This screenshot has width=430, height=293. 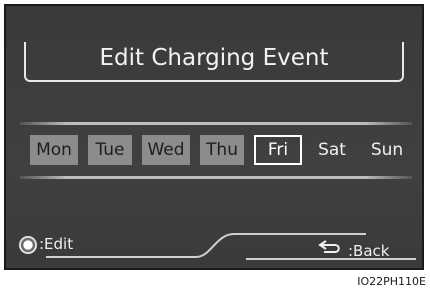 What do you see at coordinates (54, 150) in the screenshot?
I see `day-mon: Mon` at bounding box center [54, 150].